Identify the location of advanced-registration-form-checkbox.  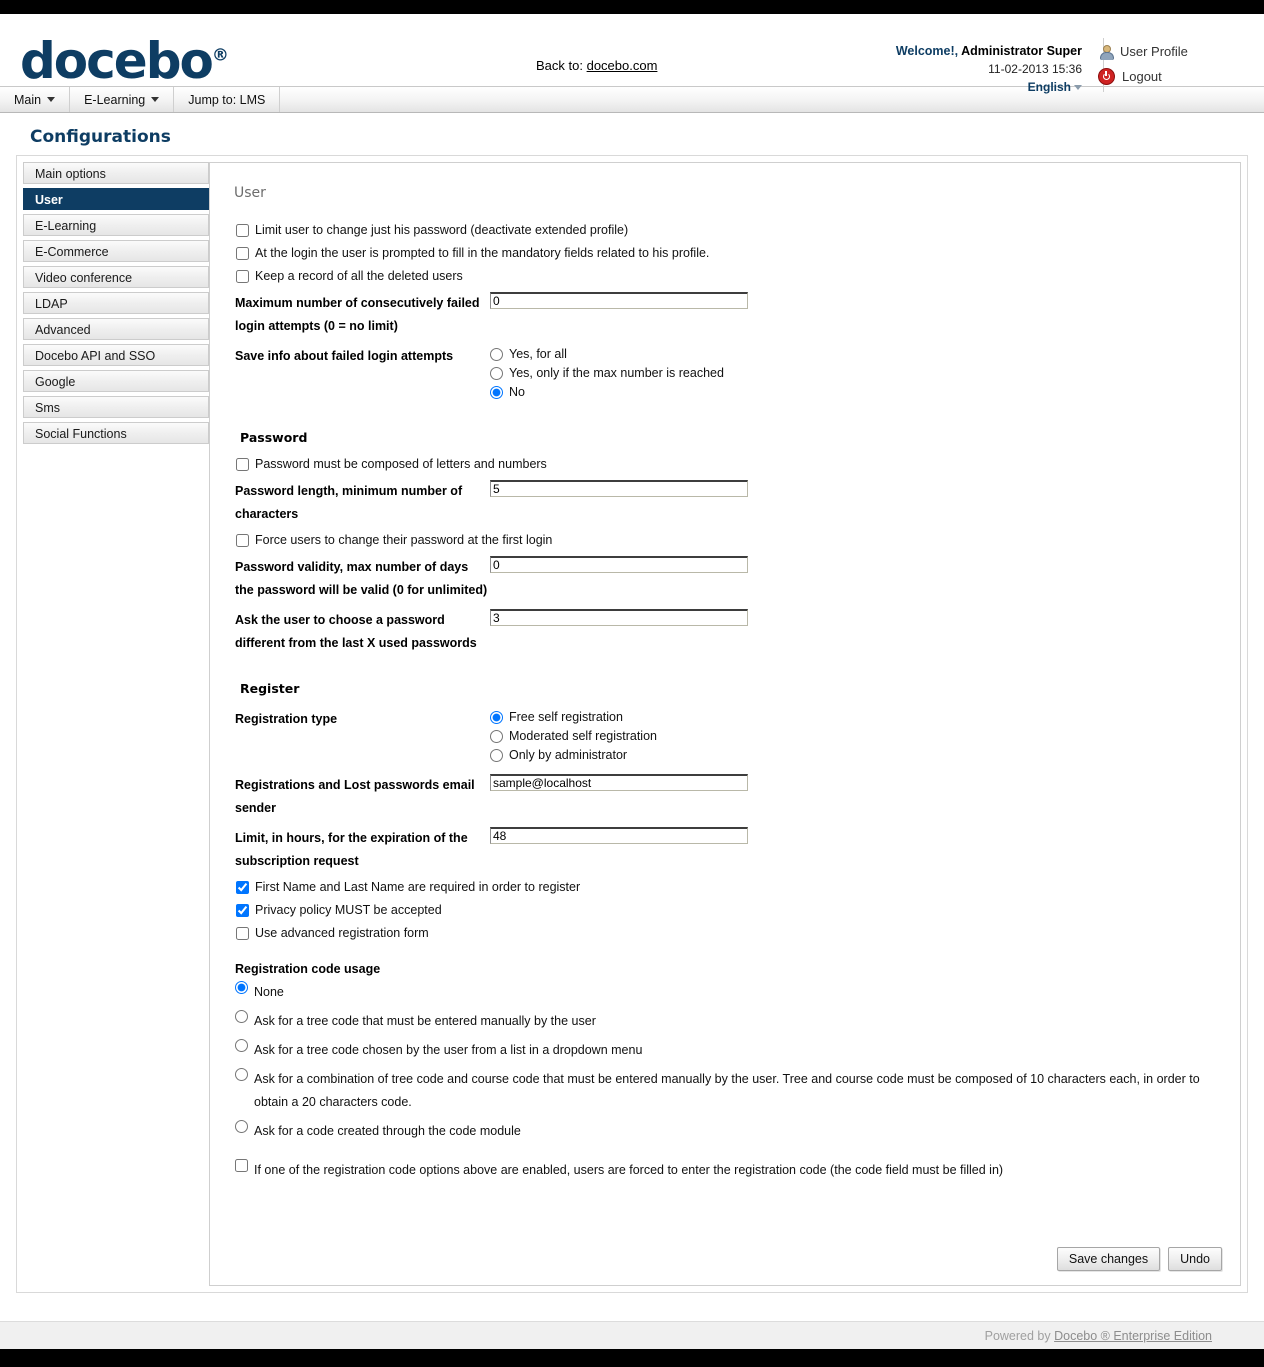
(242, 933).